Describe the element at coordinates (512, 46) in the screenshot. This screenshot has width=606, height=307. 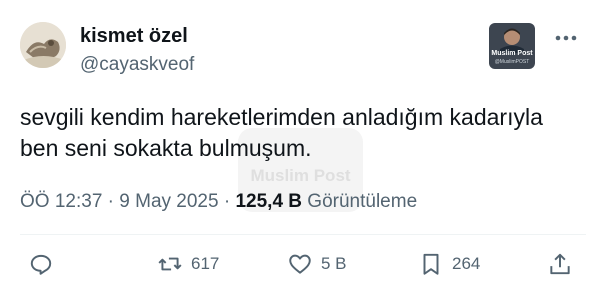
I see `muslim-post-badge: Muslim Post @MuslimPOST` at that location.